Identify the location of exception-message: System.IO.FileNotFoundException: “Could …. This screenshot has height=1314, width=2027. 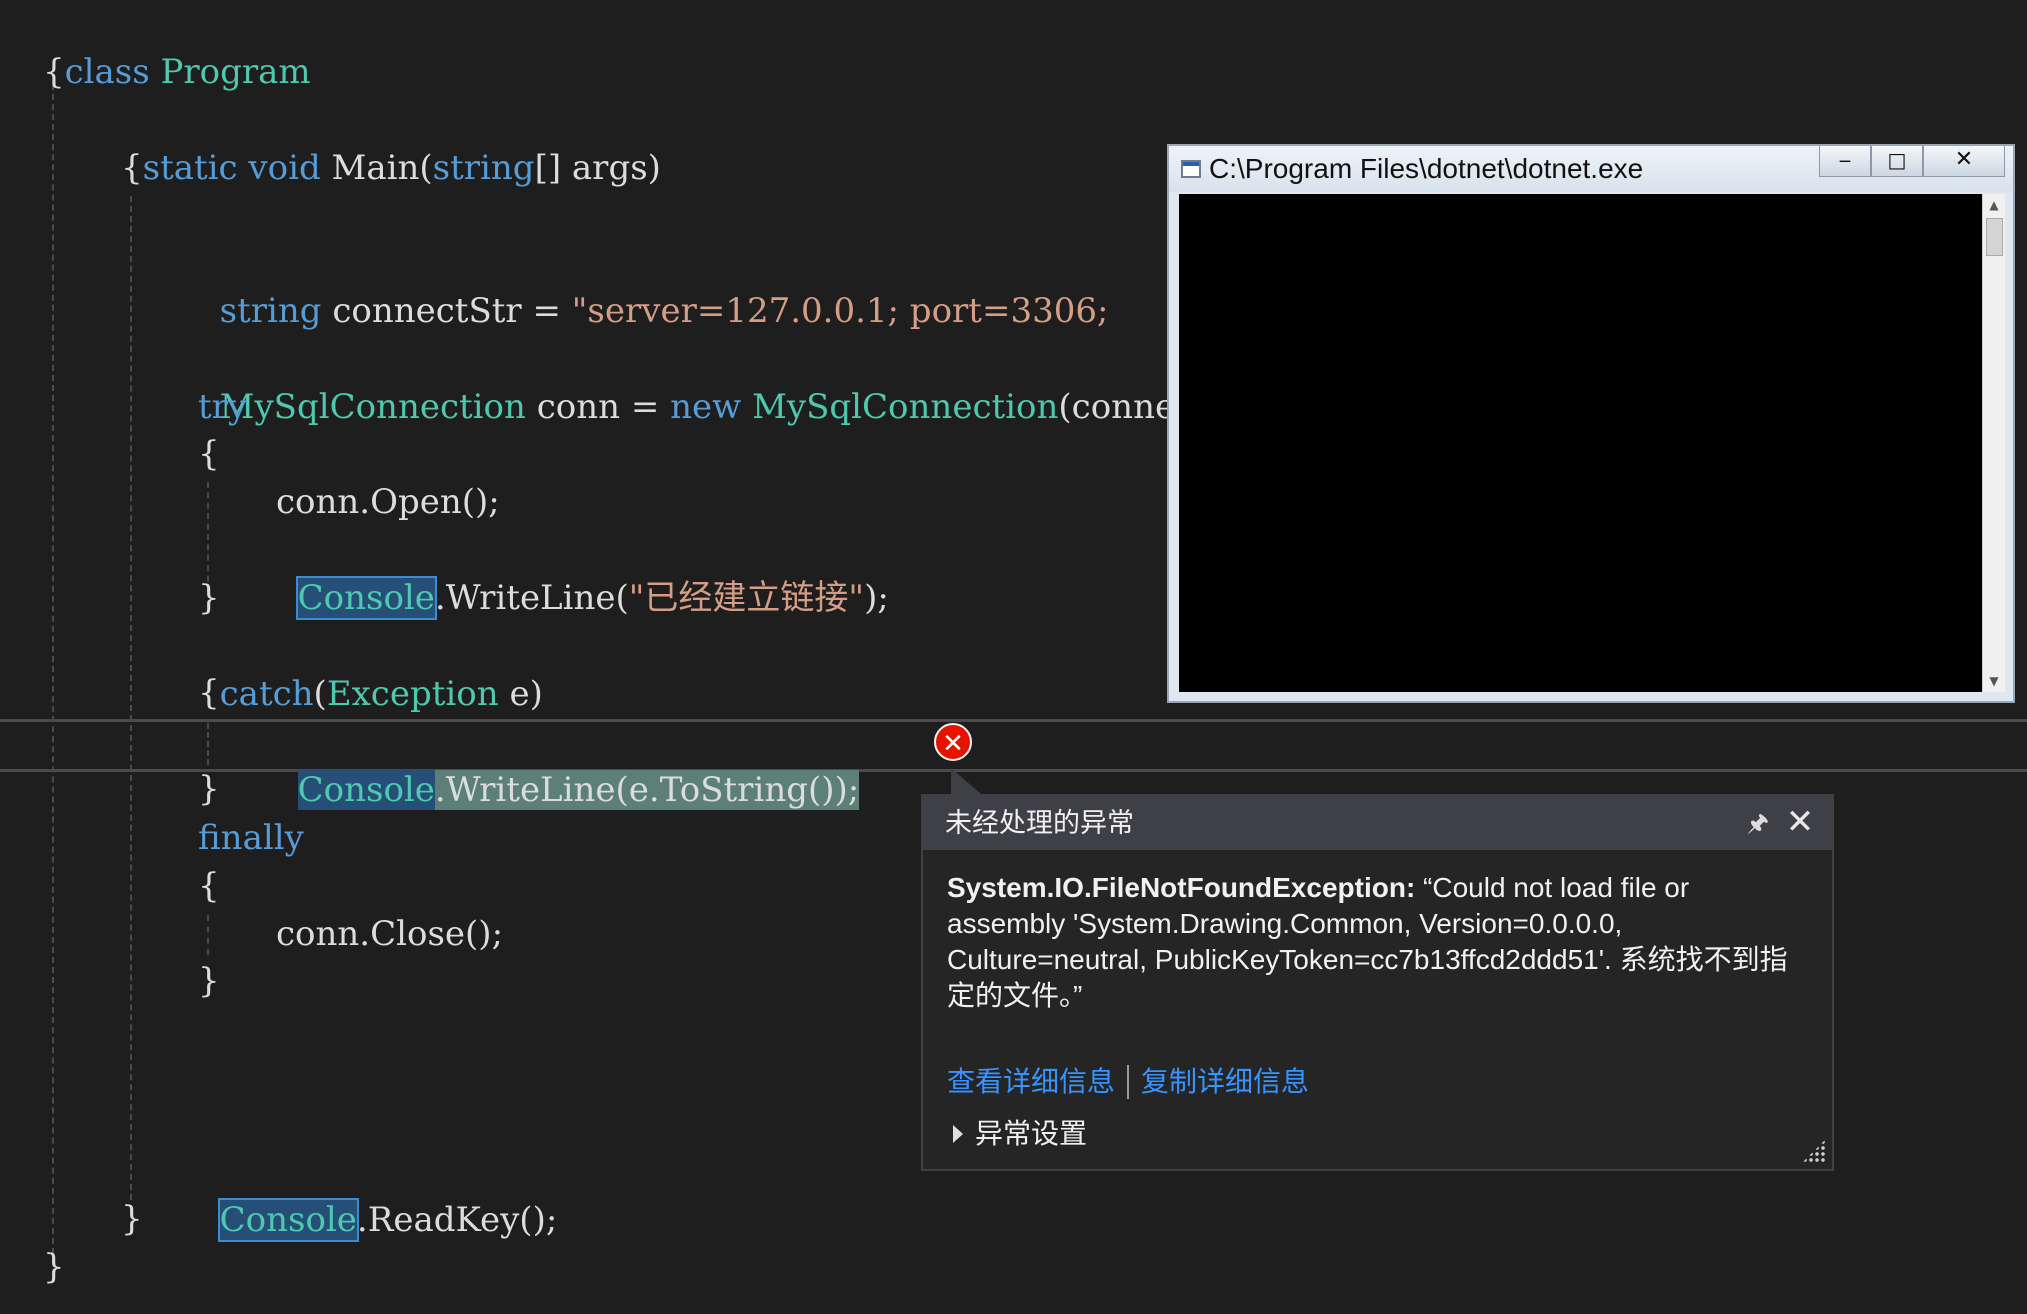
(1377, 942).